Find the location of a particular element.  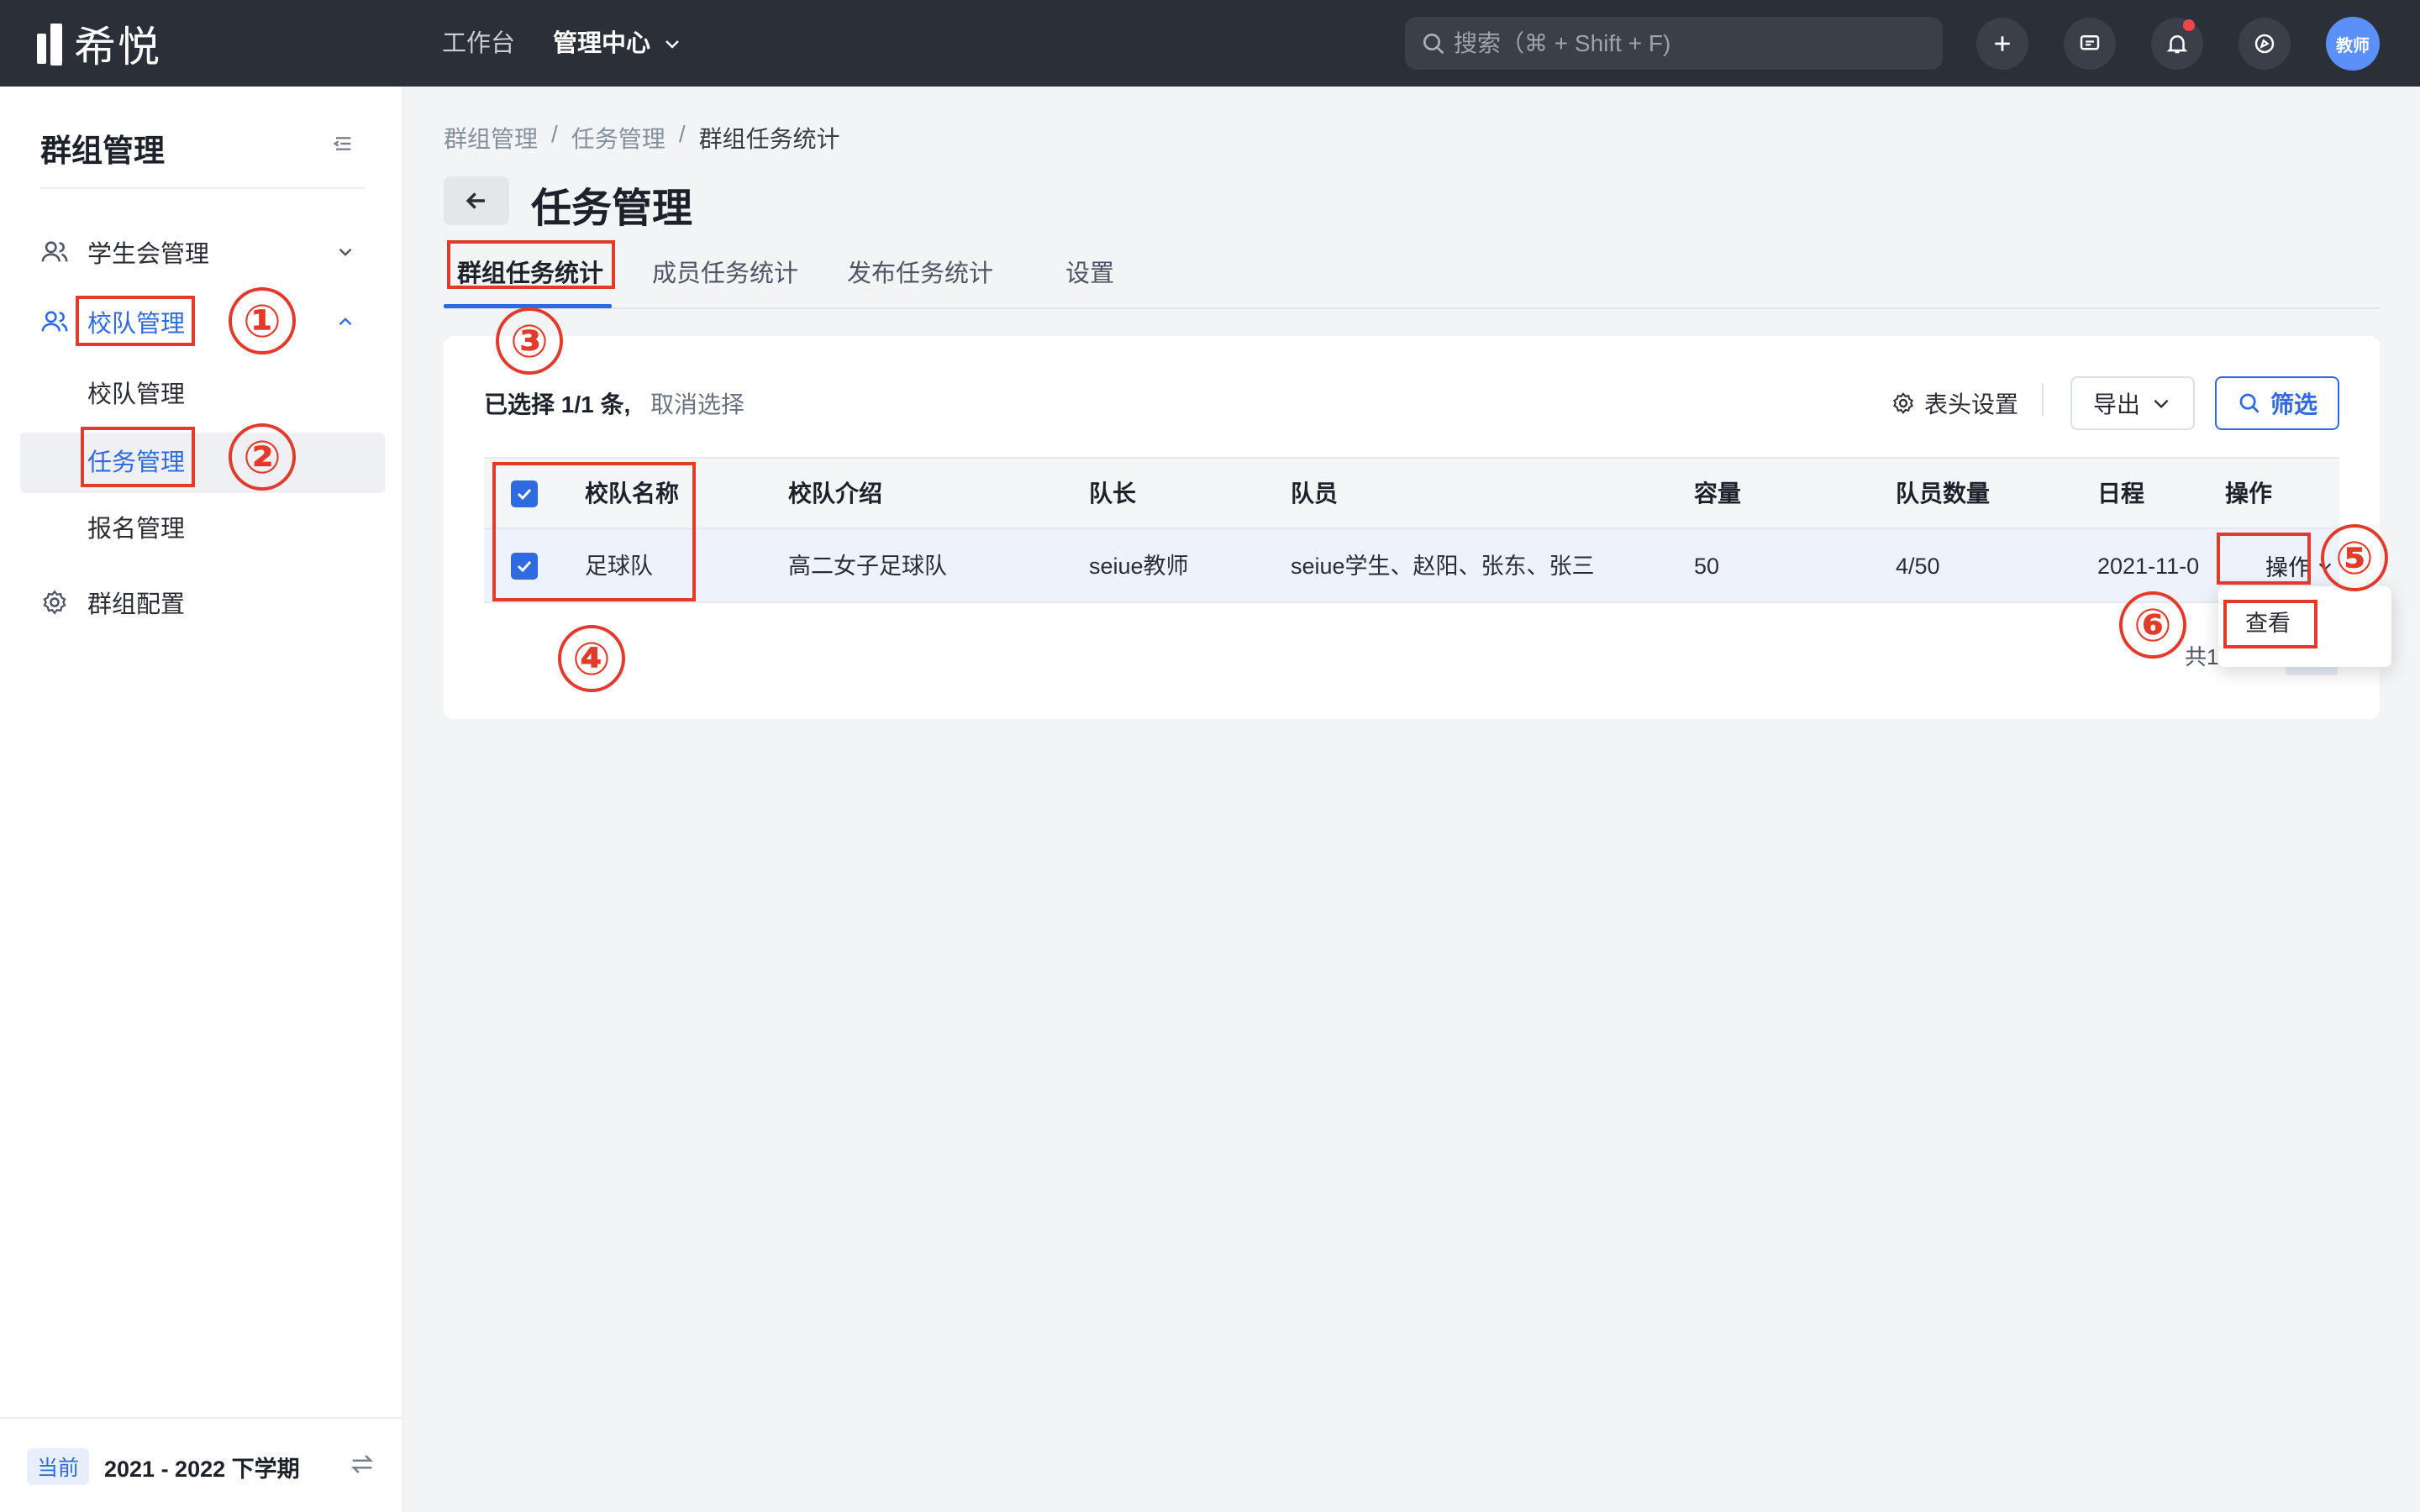

sidebar-title: 群组管理 is located at coordinates (102, 151).